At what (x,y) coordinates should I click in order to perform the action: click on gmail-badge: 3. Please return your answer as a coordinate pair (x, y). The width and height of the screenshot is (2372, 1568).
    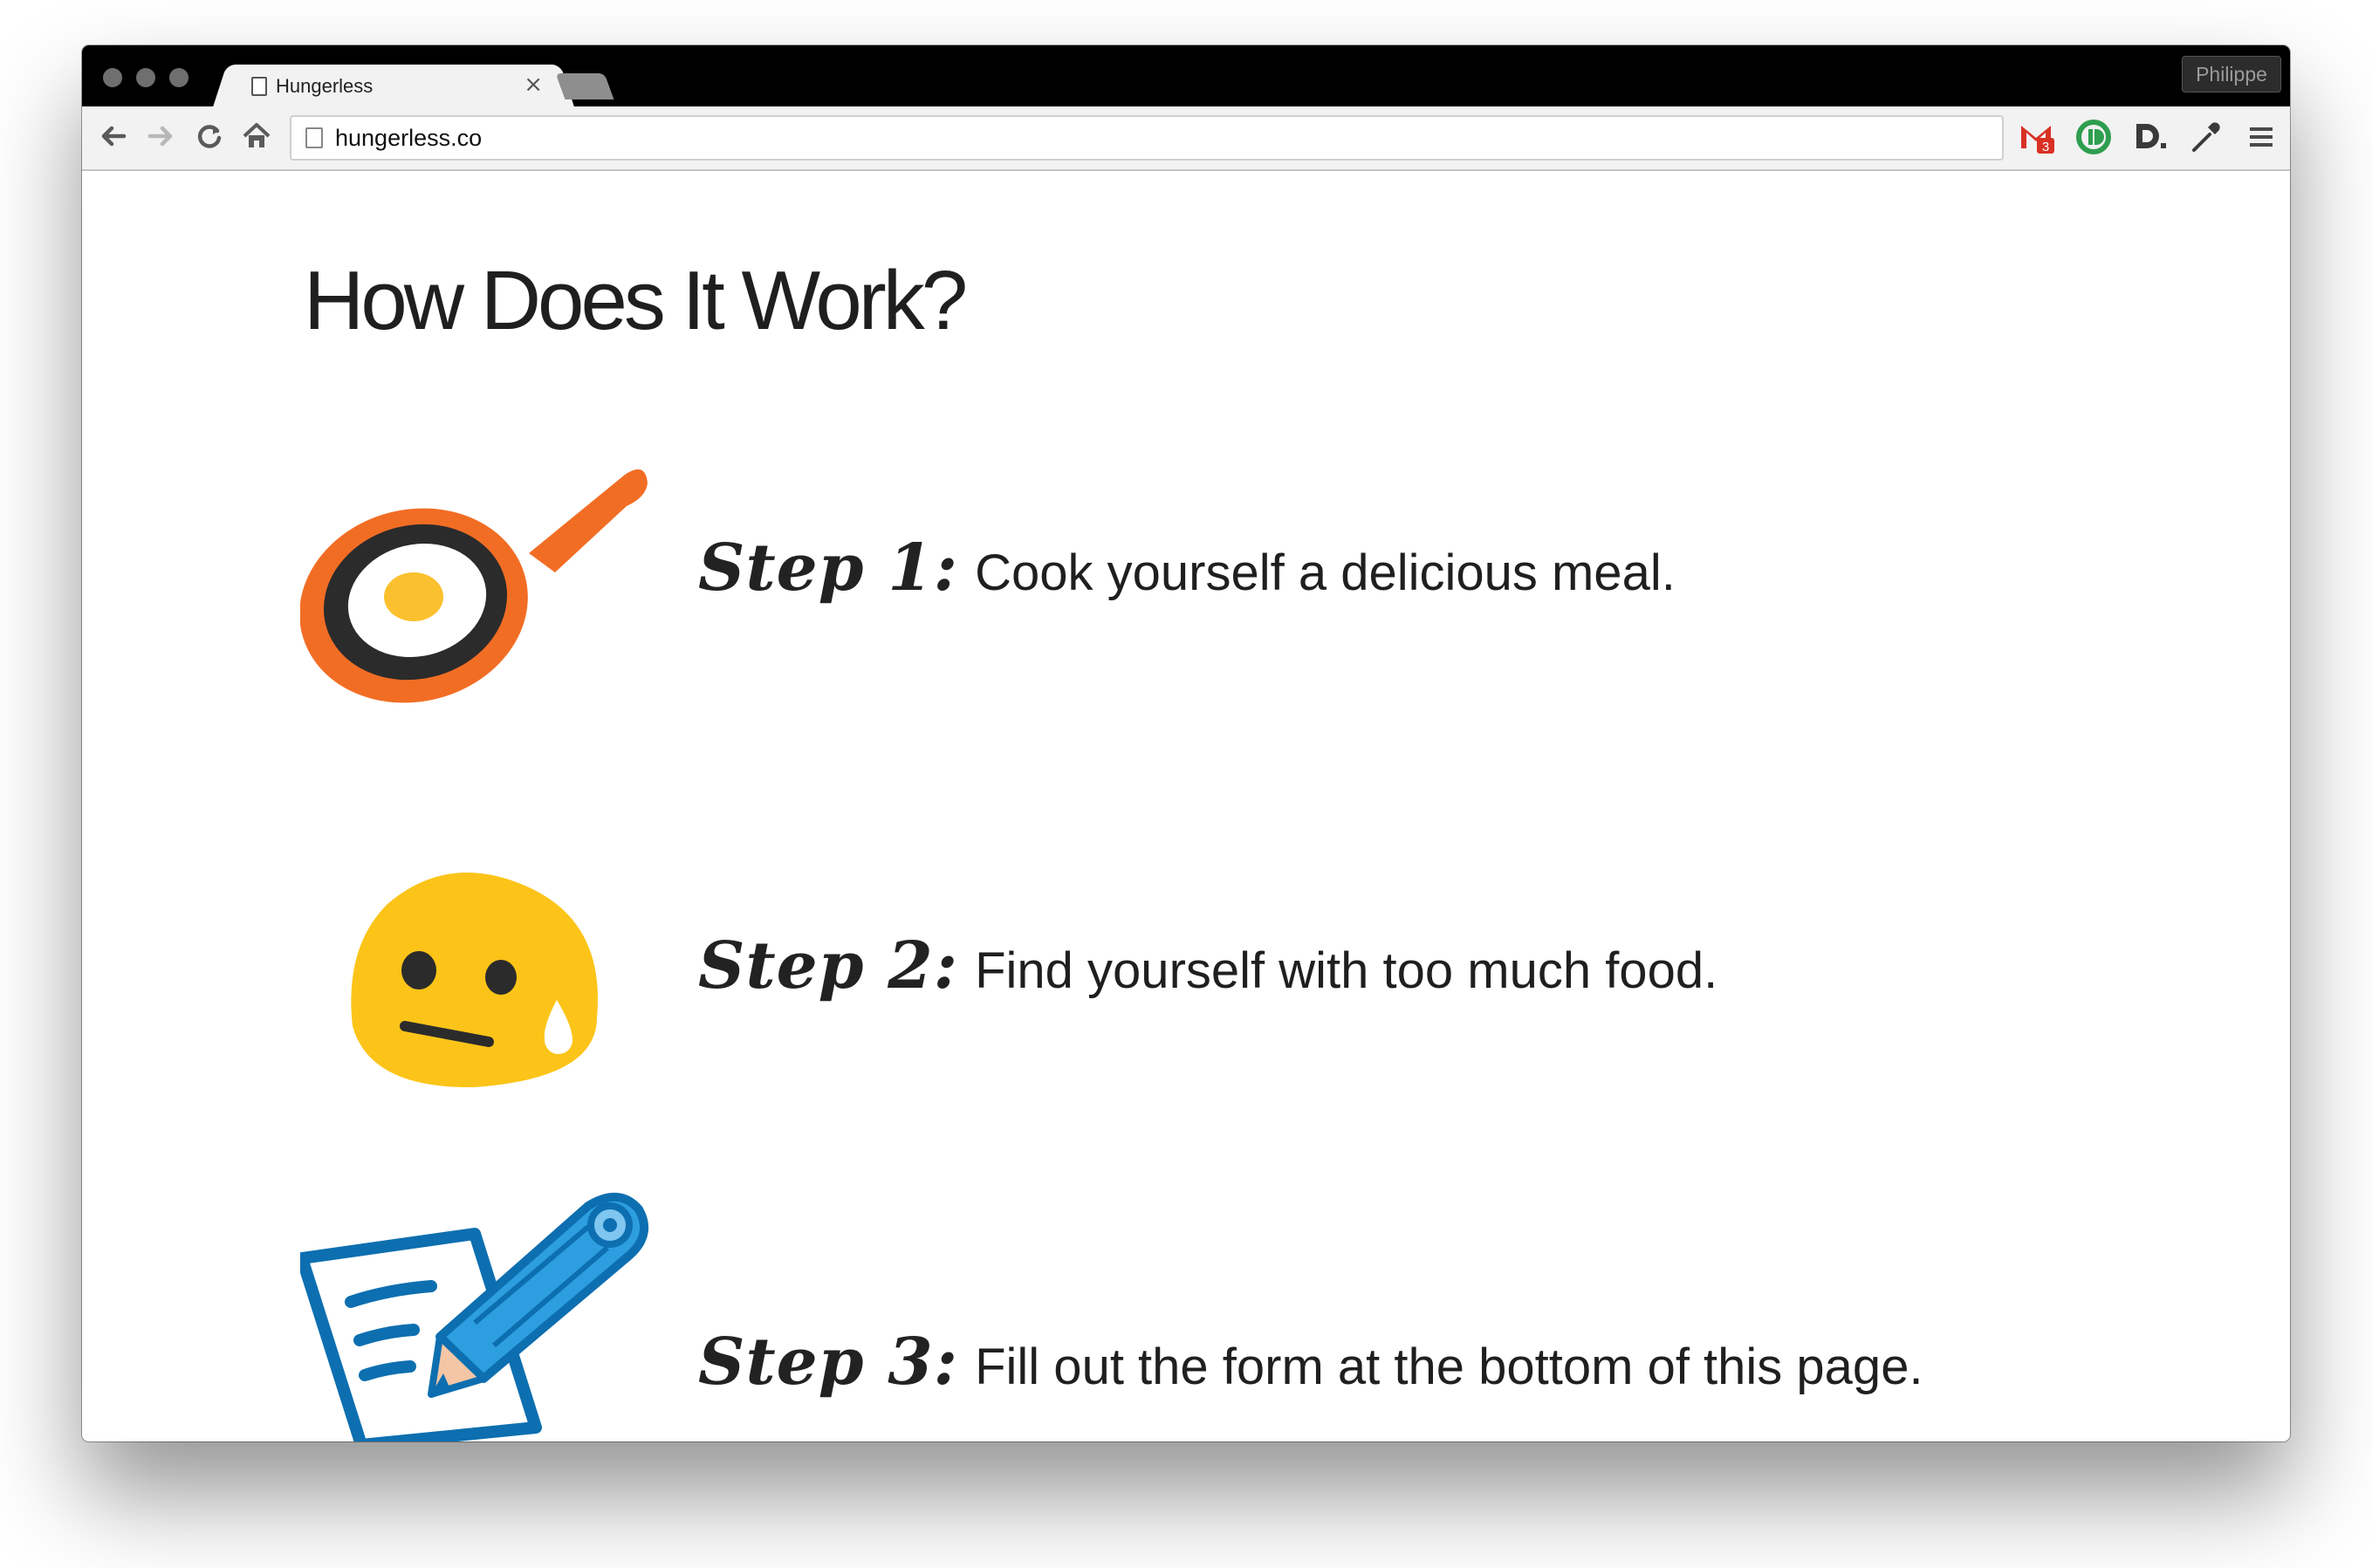
    Looking at the image, I should click on (2045, 147).